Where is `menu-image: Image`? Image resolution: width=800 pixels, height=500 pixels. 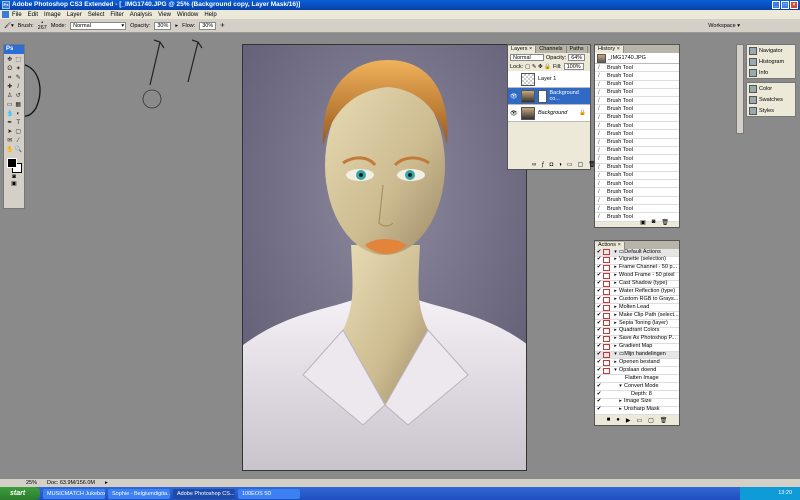
menu-image: Image is located at coordinates (52, 15).